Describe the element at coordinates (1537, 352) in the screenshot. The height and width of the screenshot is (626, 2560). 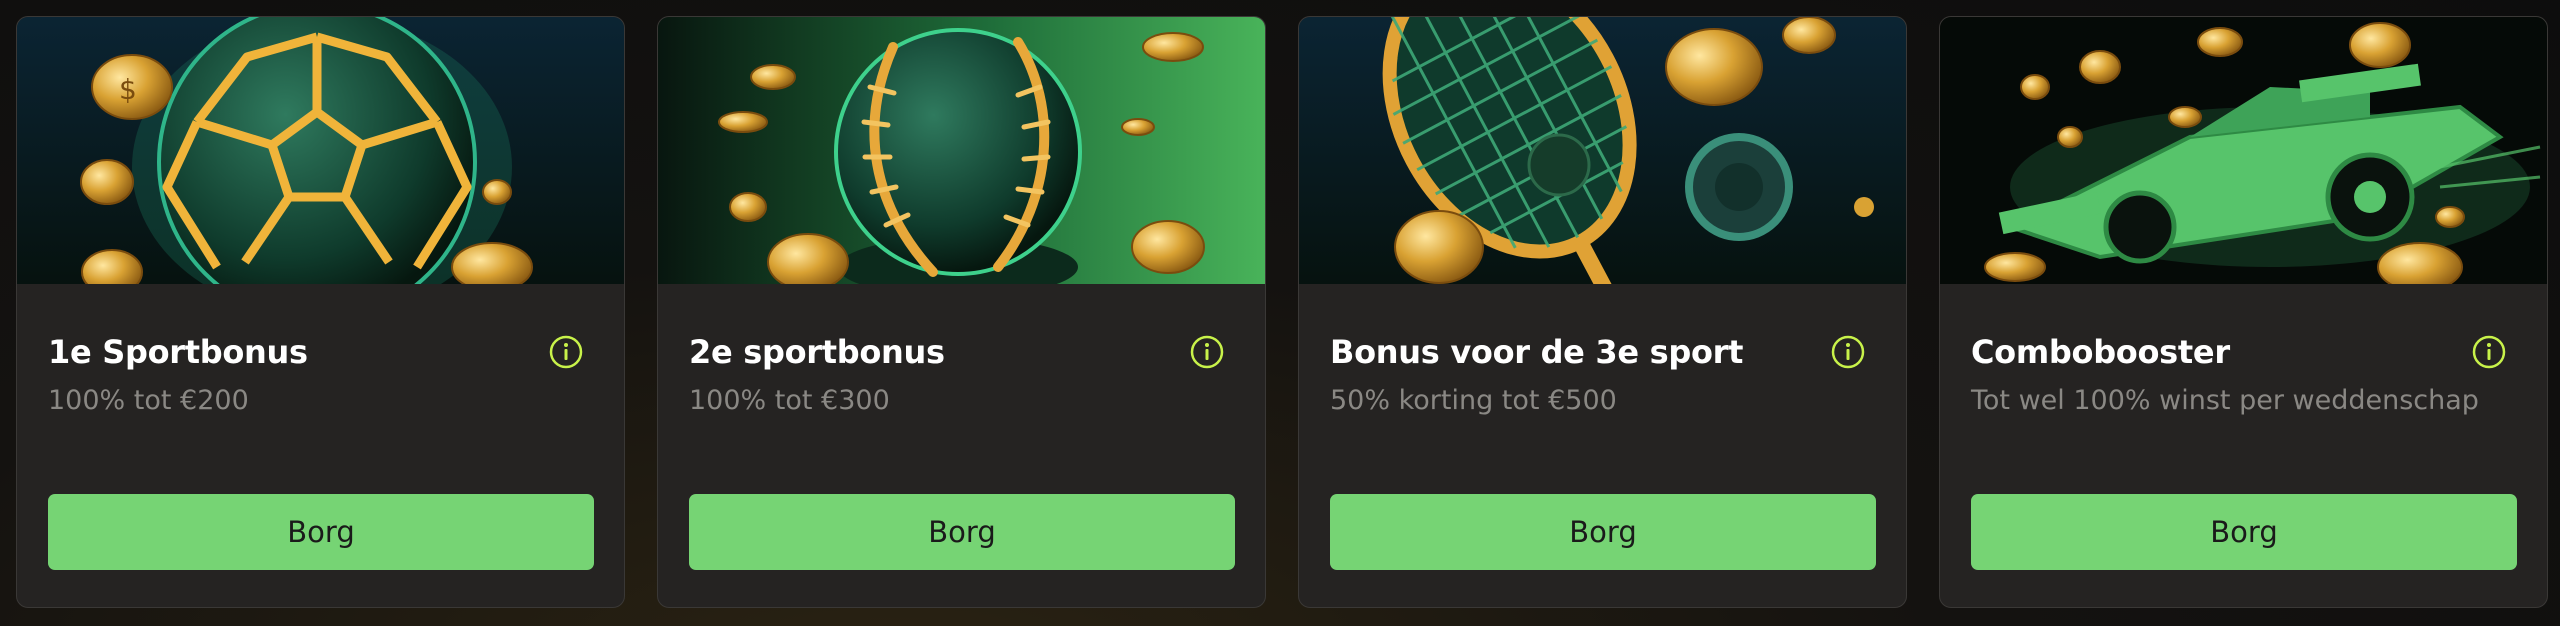
I see `bonus-title: Bonus voor de 3e sport` at that location.